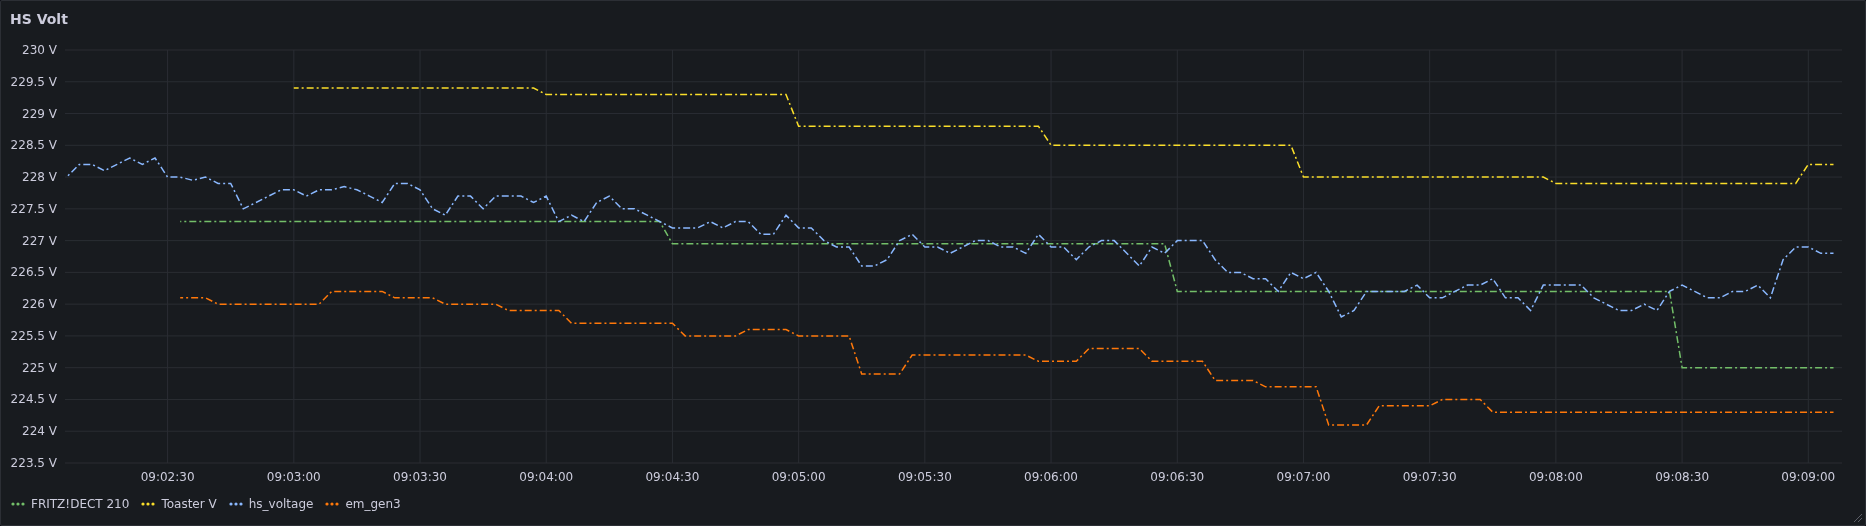  I want to click on y-axis-label: 228 V, so click(39, 177).